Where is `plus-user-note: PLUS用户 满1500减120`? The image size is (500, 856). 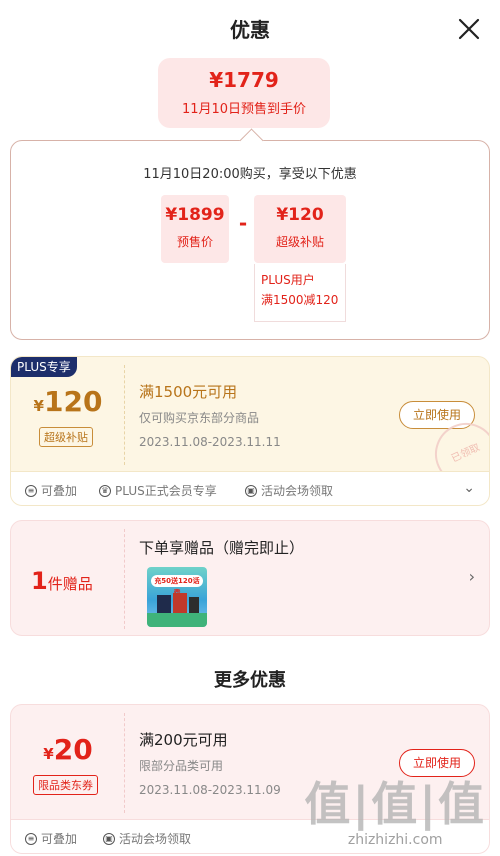
plus-user-note: PLUS用户 满1500减120 is located at coordinates (300, 293).